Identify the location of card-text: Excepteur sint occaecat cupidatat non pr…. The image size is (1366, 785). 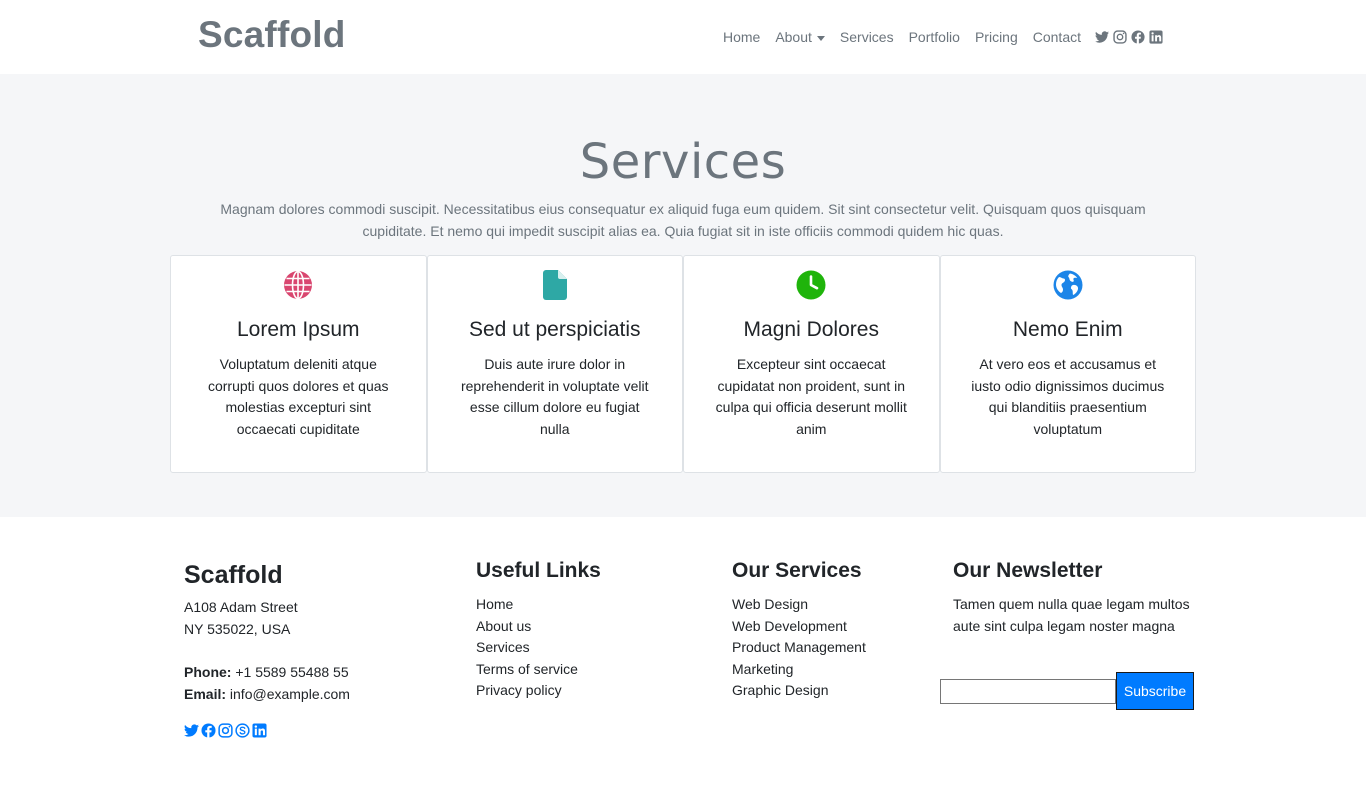
(811, 397).